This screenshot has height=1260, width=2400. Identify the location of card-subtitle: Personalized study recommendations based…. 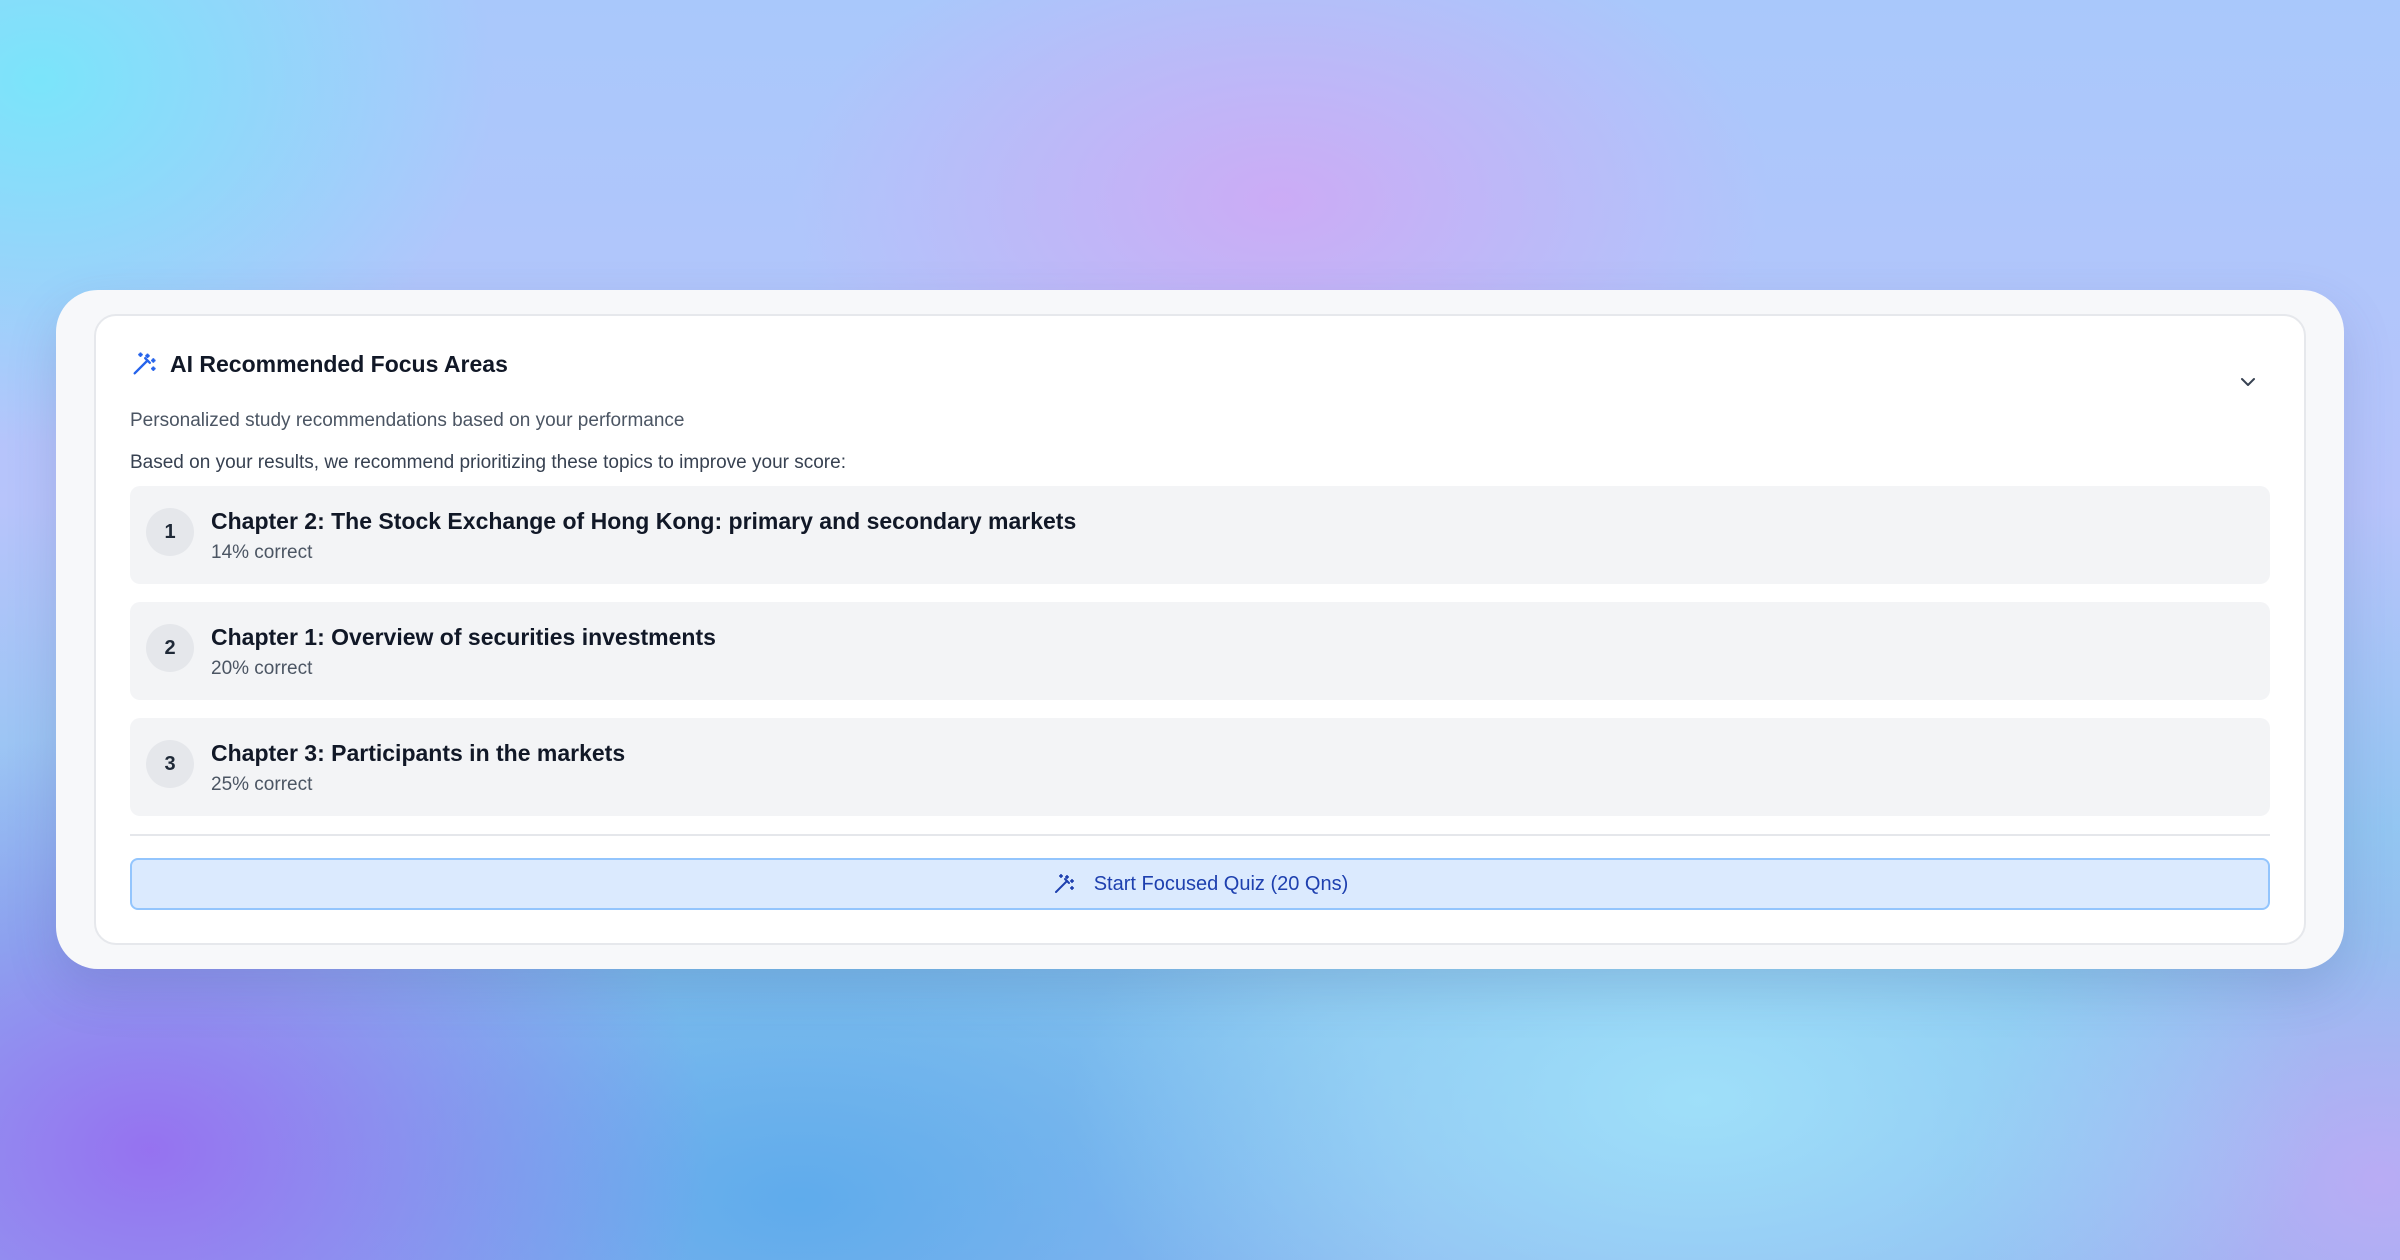
(407, 420).